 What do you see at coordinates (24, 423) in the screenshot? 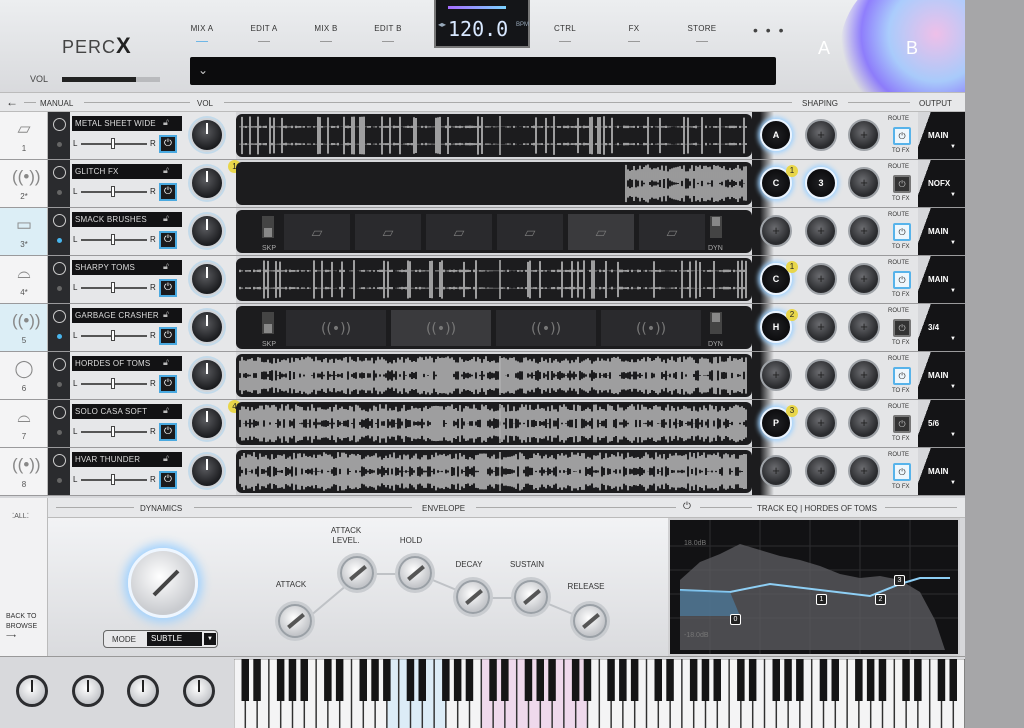
I see `track-icon-button: ⌓ 7` at bounding box center [24, 423].